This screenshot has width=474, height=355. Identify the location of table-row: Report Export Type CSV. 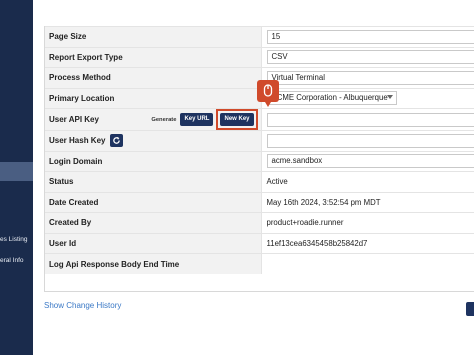
(259, 57).